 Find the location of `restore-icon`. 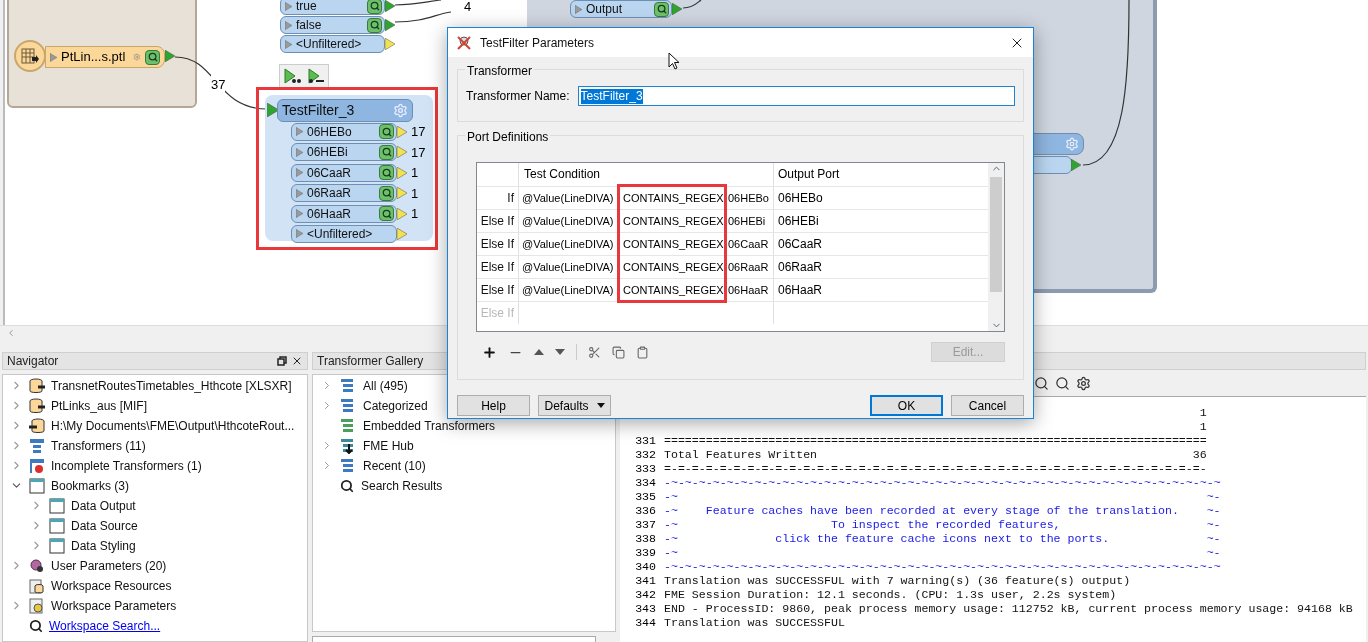

restore-icon is located at coordinates (282, 361).